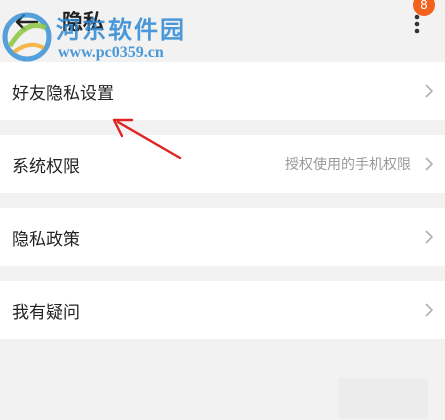  I want to click on list-item-privacy-policy: 隐私政策, so click(222, 237).